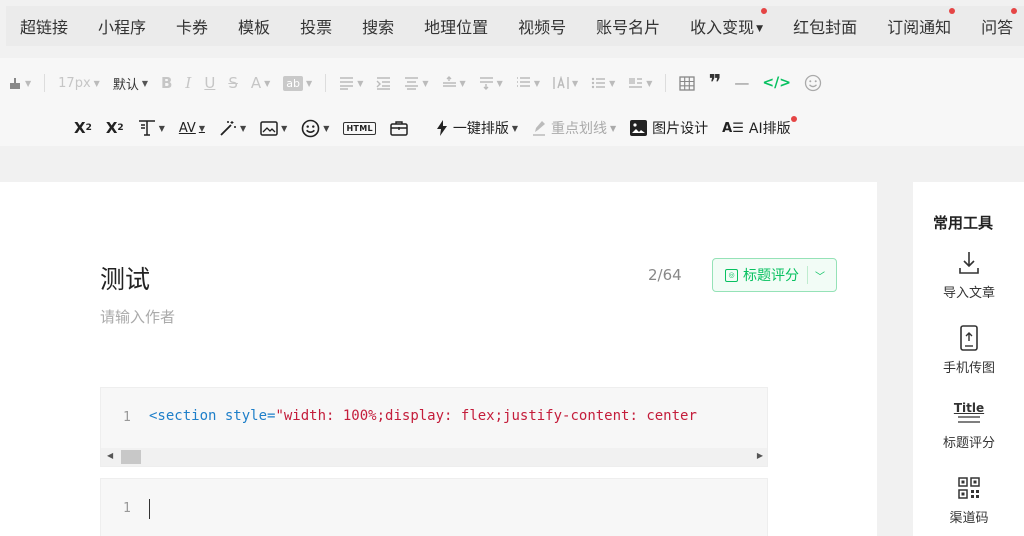  What do you see at coordinates (125, 278) in the screenshot?
I see `article-title: 测试` at bounding box center [125, 278].